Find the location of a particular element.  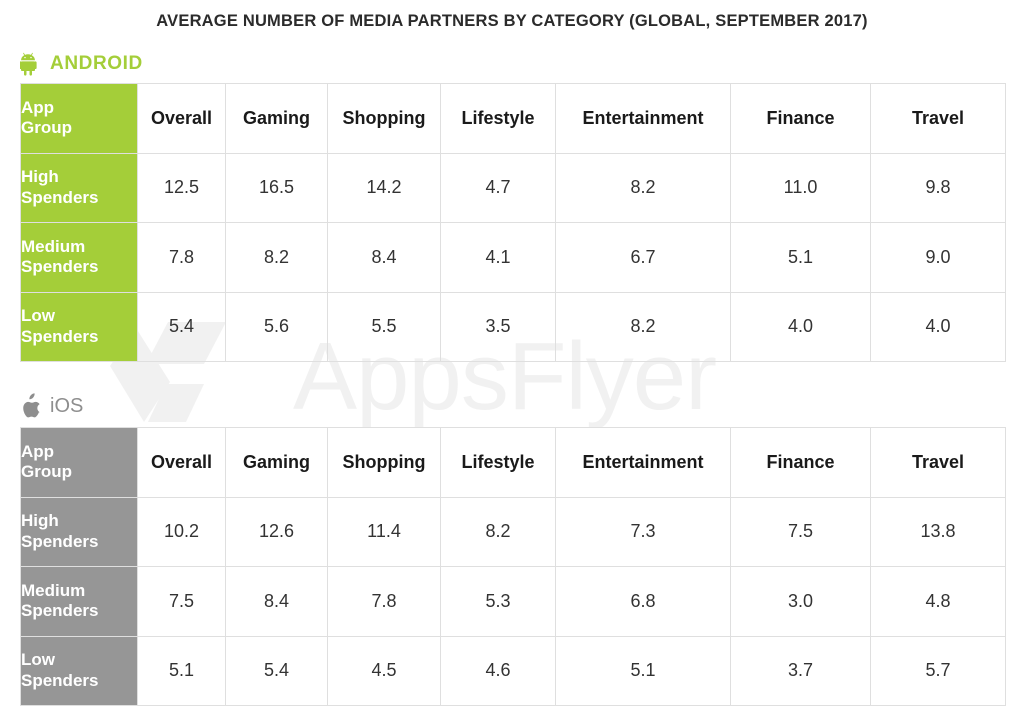

cell-value: 12.5 is located at coordinates (181, 187).